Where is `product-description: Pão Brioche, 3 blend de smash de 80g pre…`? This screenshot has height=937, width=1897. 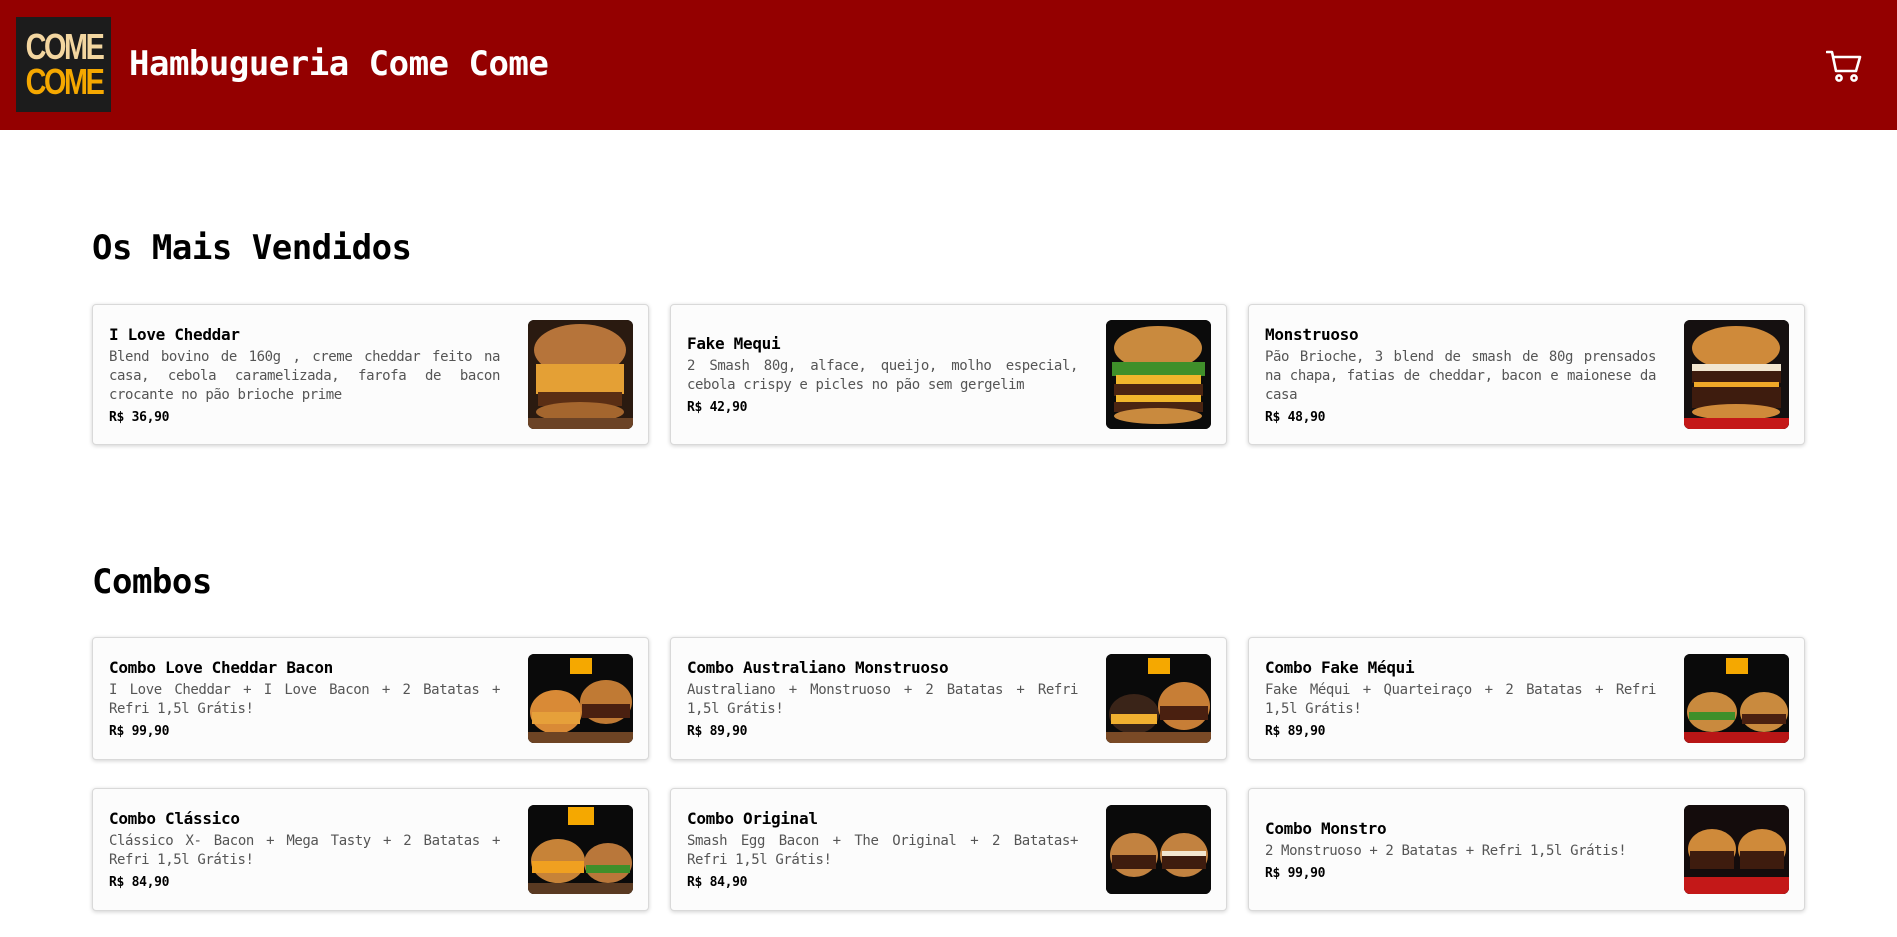
product-description: Pão Brioche, 3 blend de smash de 80g pre… is located at coordinates (1460, 375).